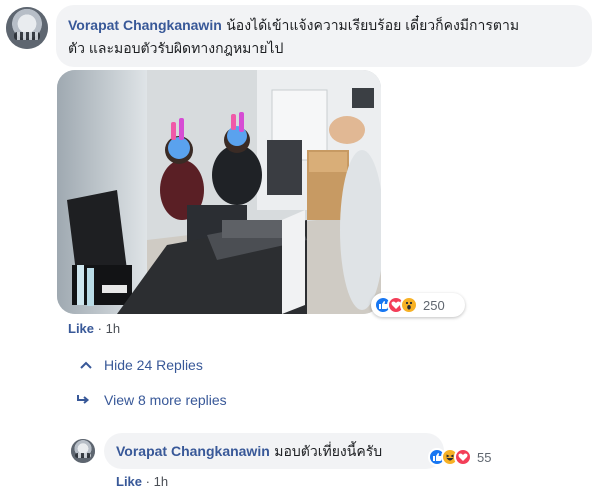  I want to click on hide-replies-link: Hide 24 Replies, so click(141, 365).